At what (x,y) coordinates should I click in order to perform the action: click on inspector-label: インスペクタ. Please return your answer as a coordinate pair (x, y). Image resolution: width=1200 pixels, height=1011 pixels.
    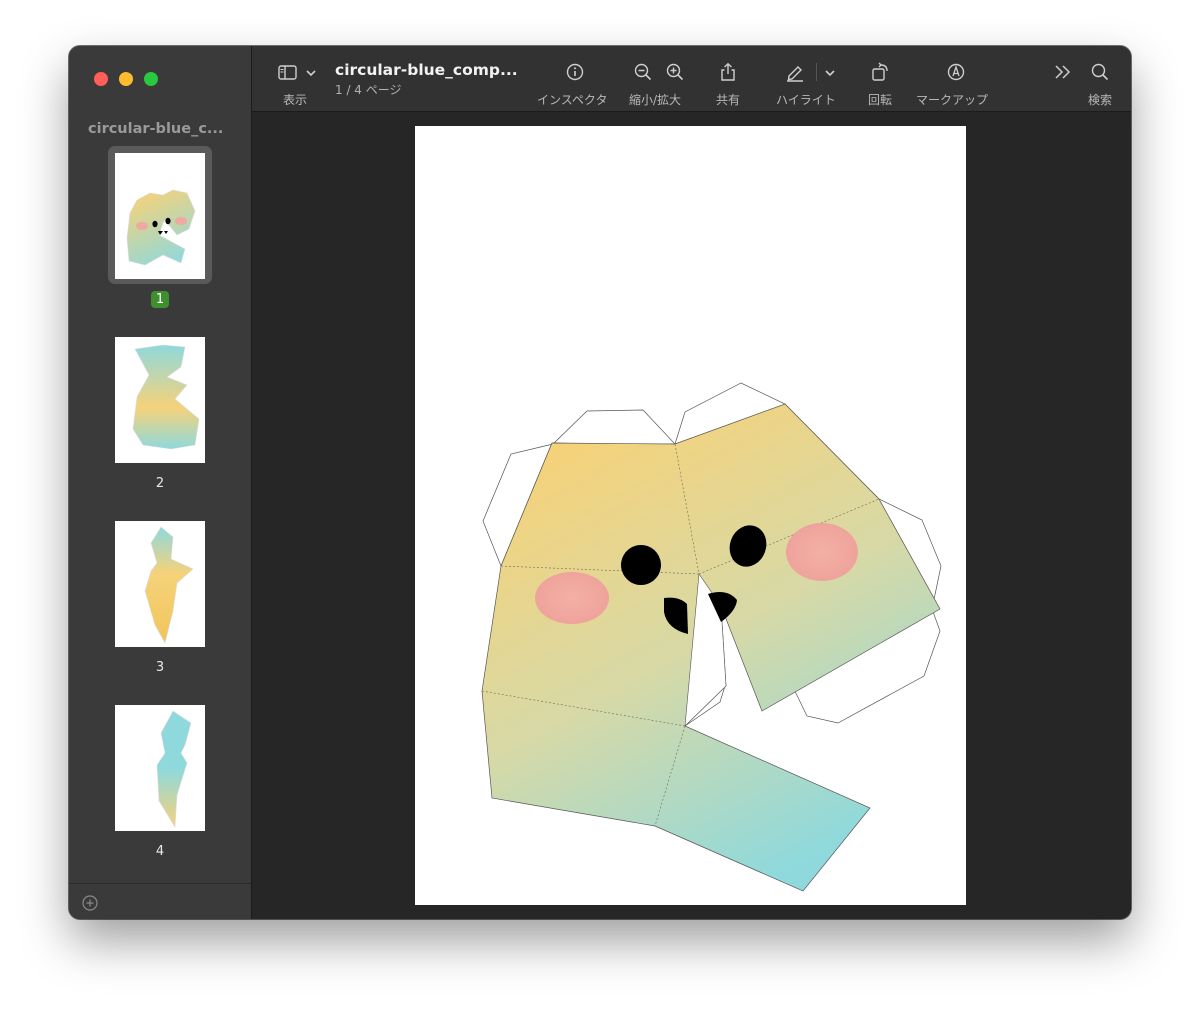
    Looking at the image, I should click on (572, 100).